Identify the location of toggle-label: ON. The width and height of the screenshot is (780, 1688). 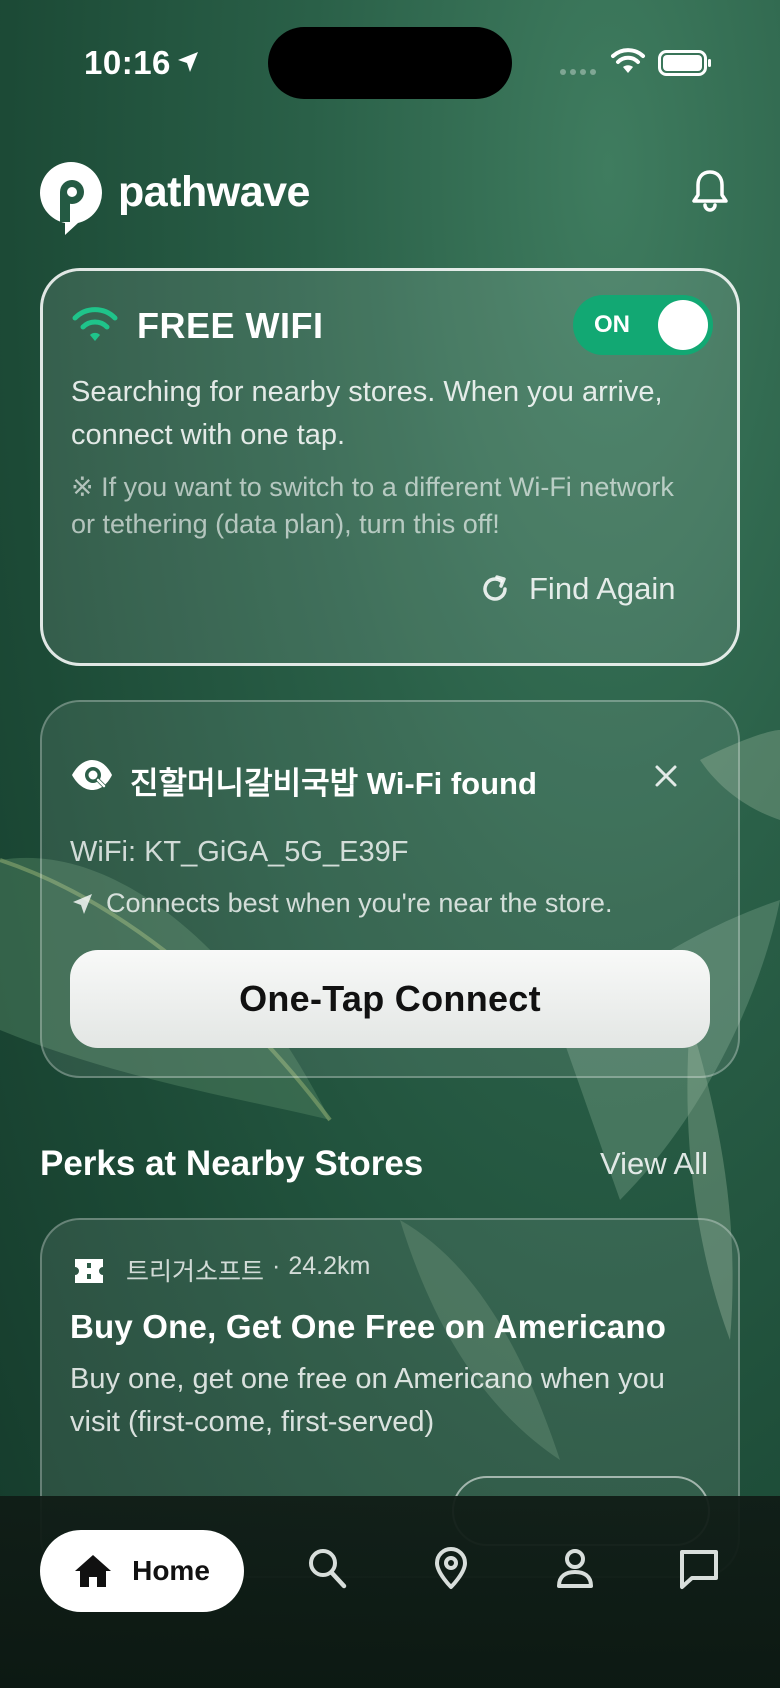
(612, 324).